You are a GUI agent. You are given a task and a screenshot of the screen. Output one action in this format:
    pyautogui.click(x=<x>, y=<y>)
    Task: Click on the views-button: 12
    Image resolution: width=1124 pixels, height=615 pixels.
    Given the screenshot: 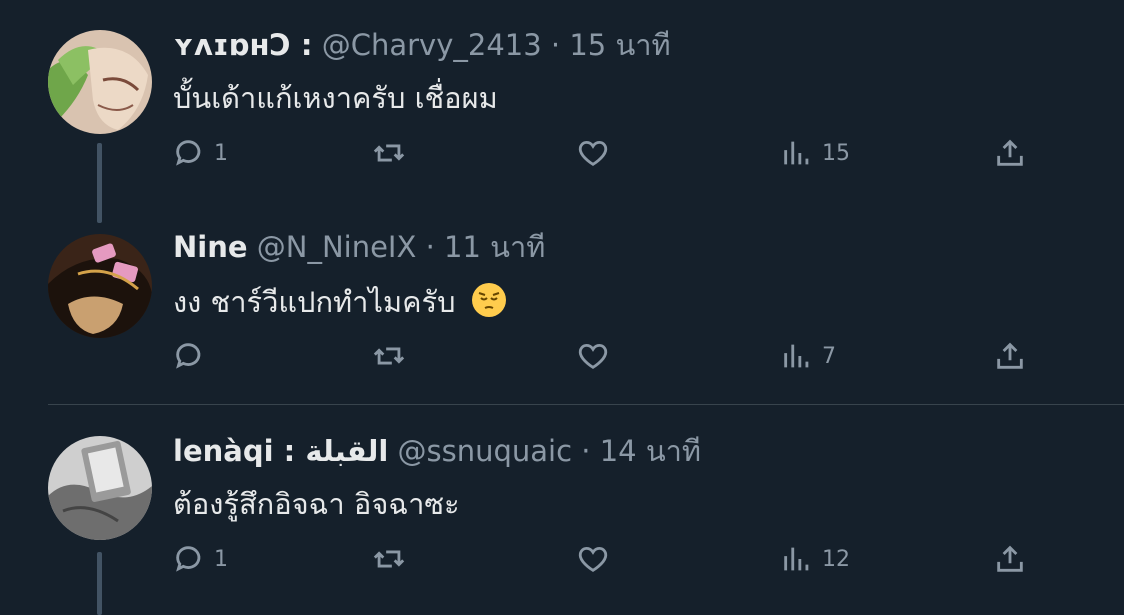 What is the action you would take?
    pyautogui.click(x=815, y=559)
    